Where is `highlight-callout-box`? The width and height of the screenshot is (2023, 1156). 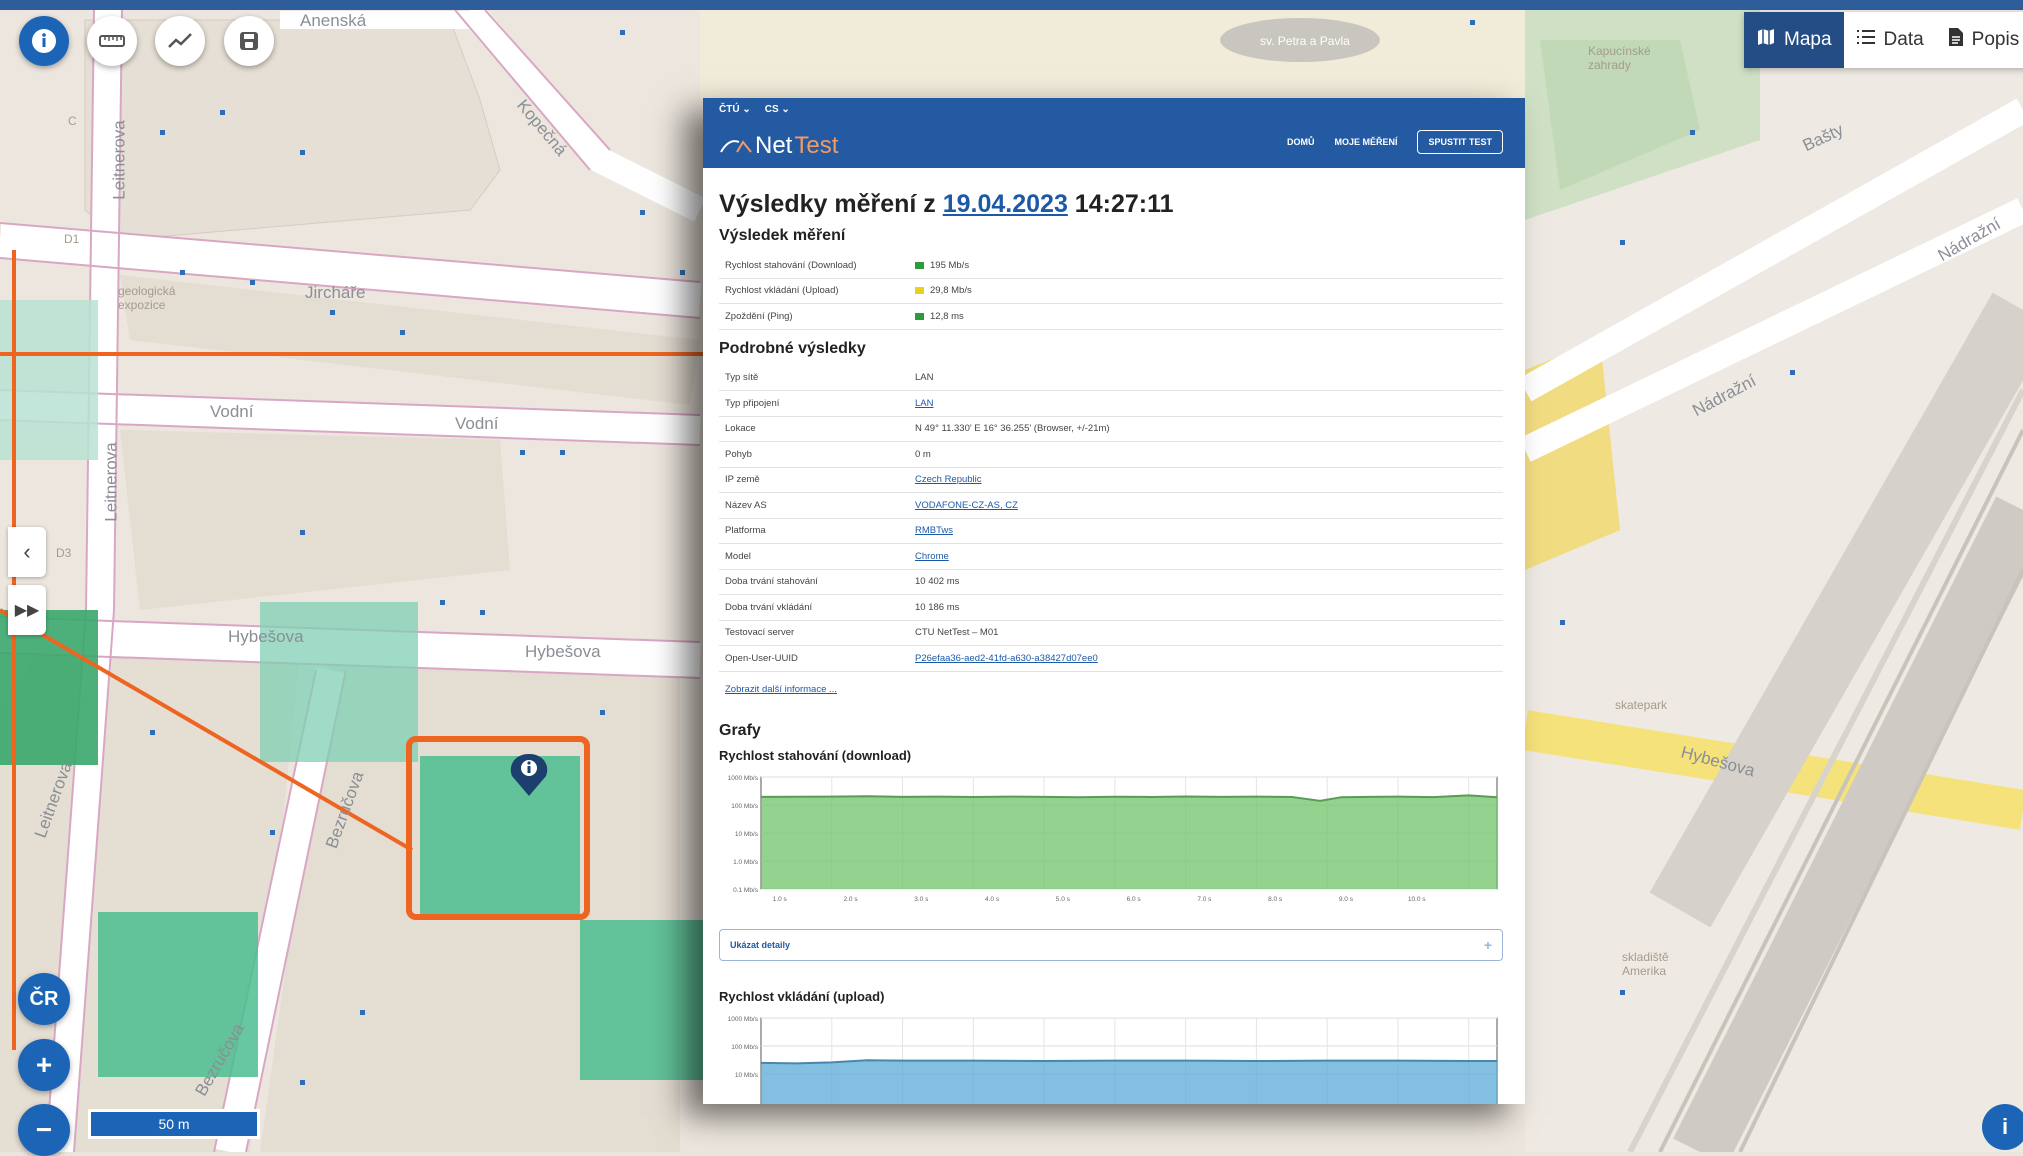
highlight-callout-box is located at coordinates (498, 828).